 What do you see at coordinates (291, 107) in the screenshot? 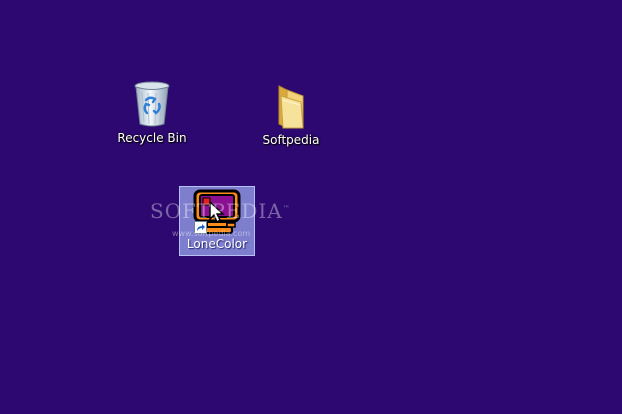
I see `folder-icon` at bounding box center [291, 107].